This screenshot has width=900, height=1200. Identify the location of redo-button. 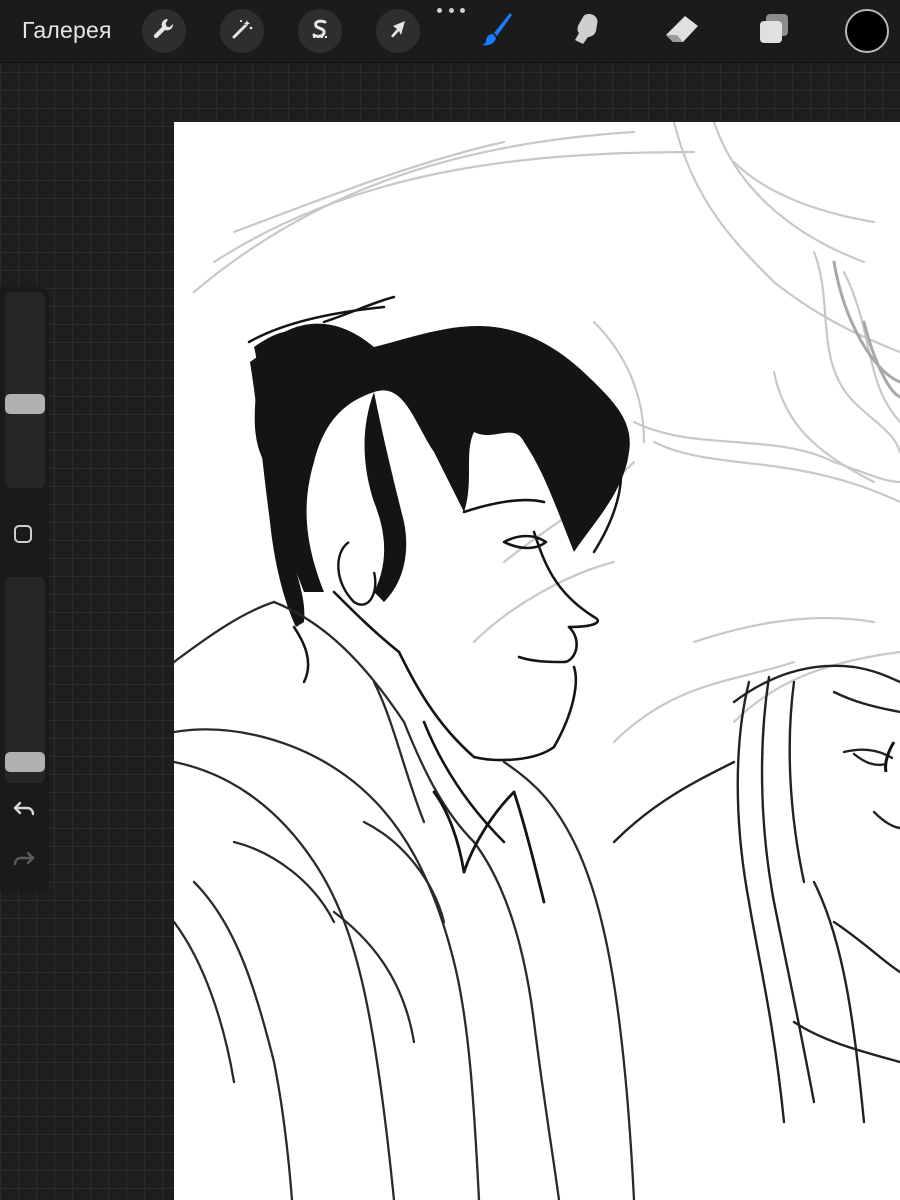
(24, 861).